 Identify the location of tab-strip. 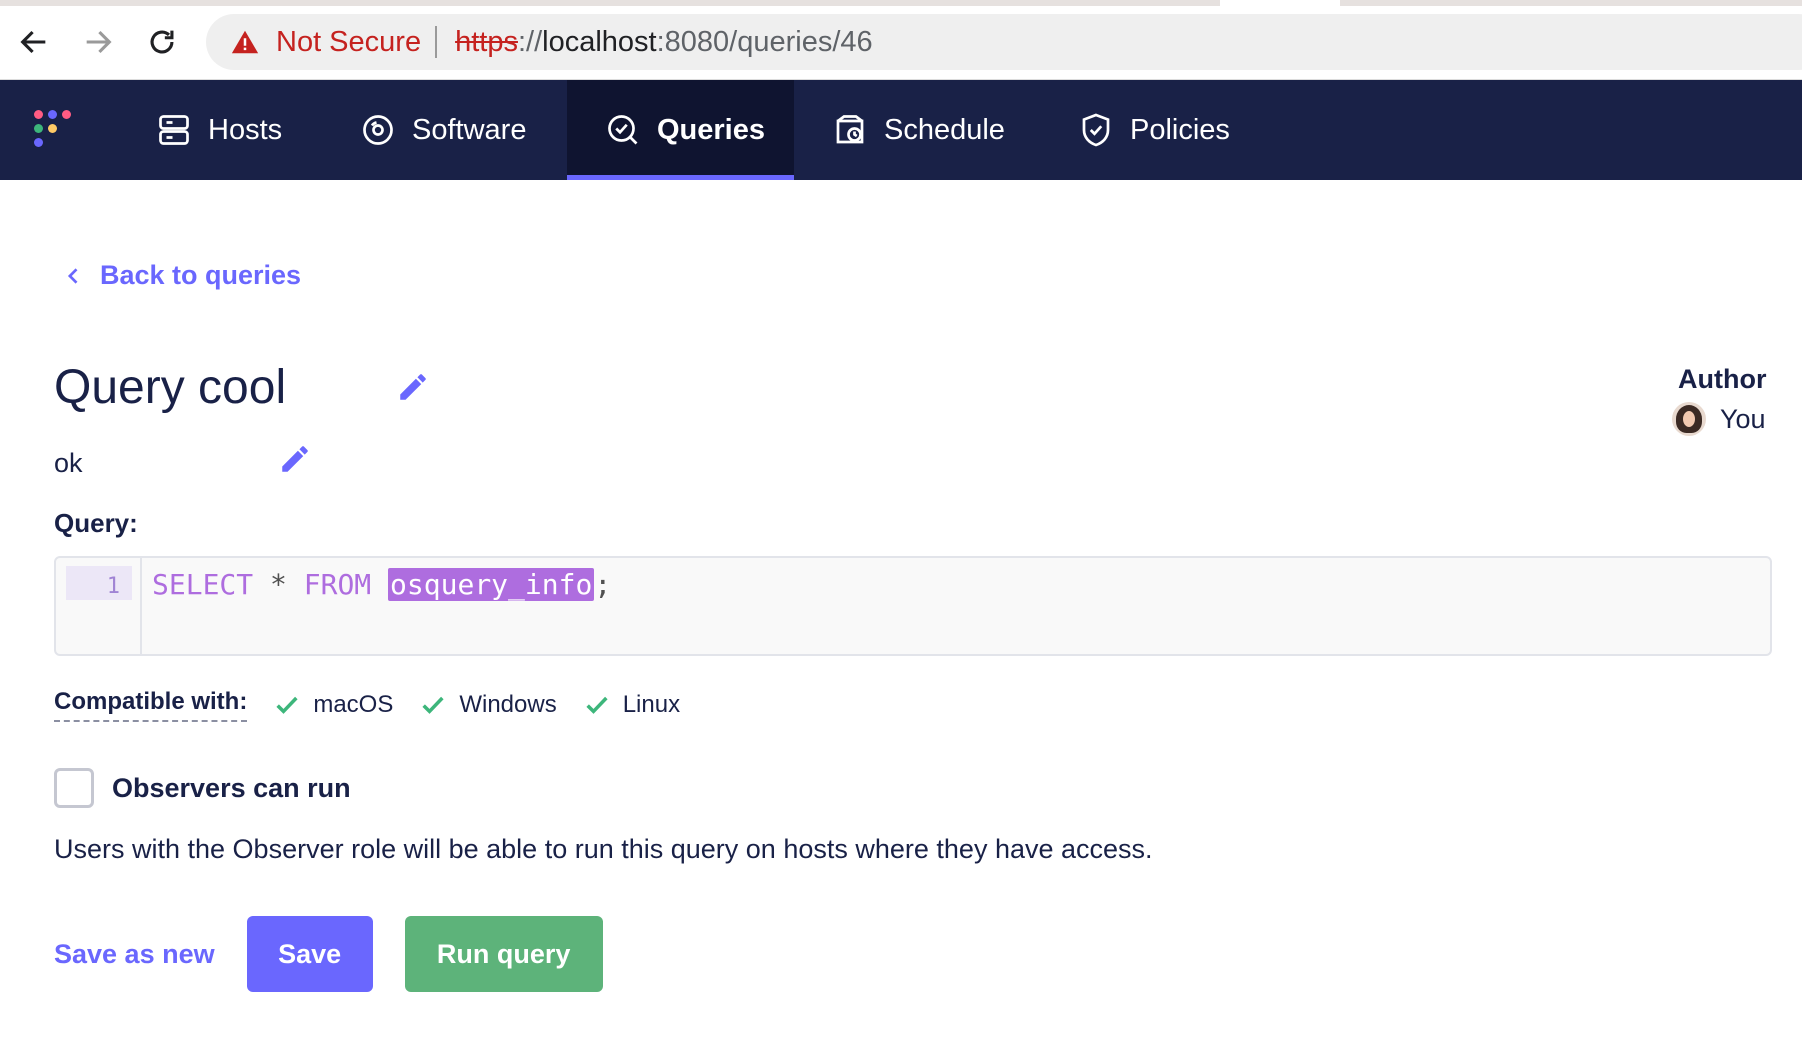
(901, 3).